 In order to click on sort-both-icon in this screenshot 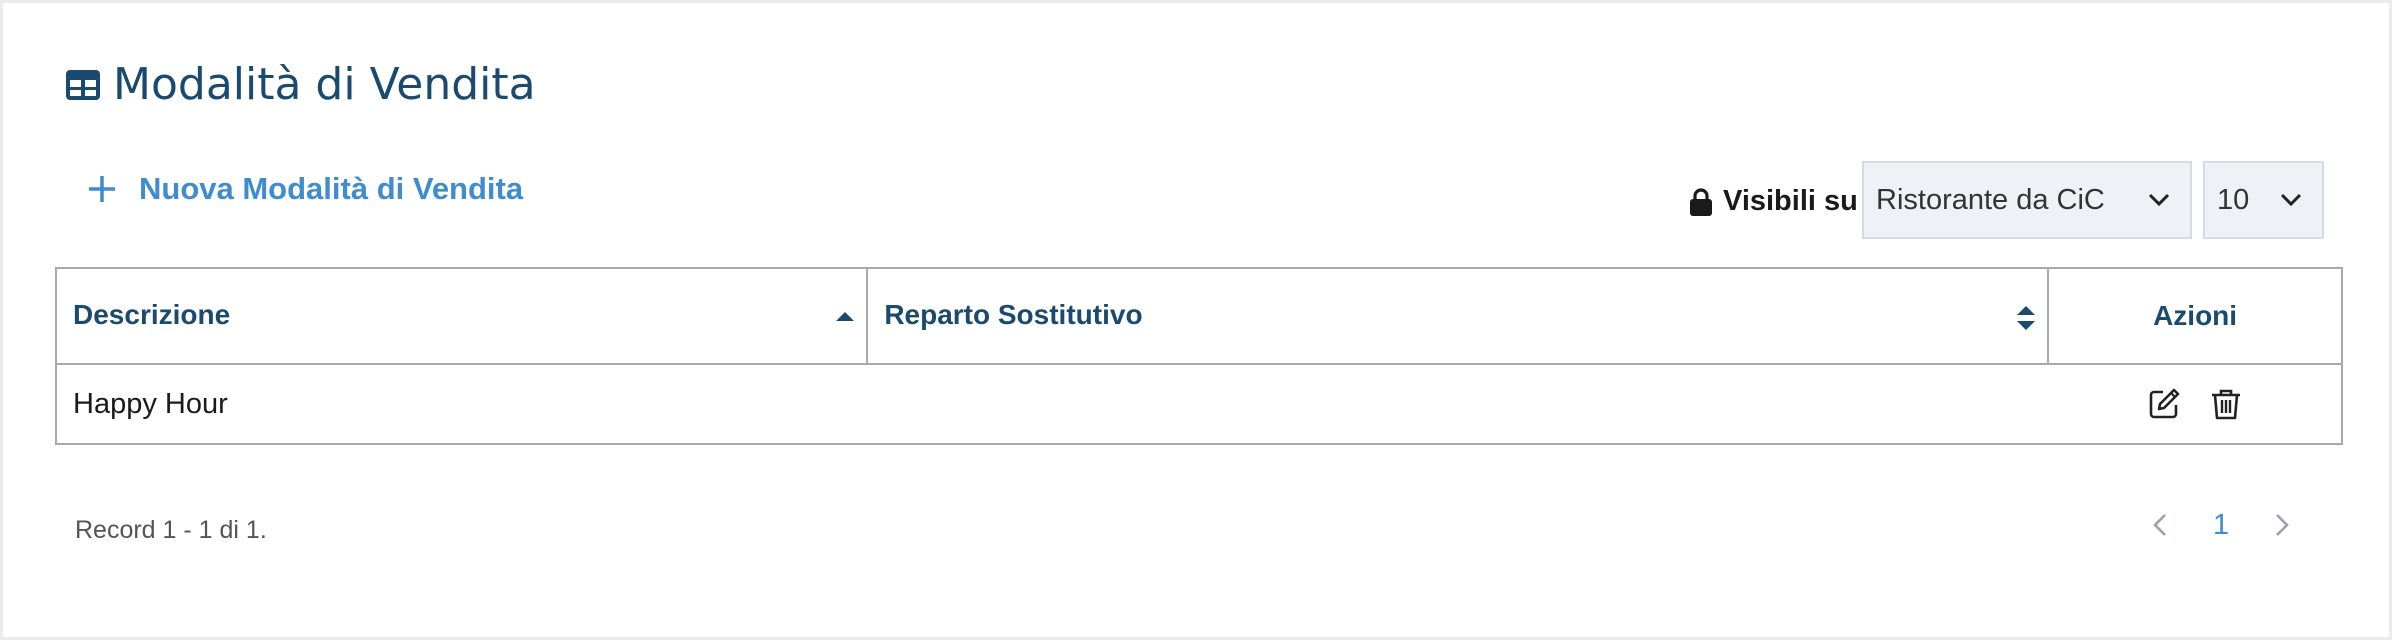, I will do `click(2026, 318)`.